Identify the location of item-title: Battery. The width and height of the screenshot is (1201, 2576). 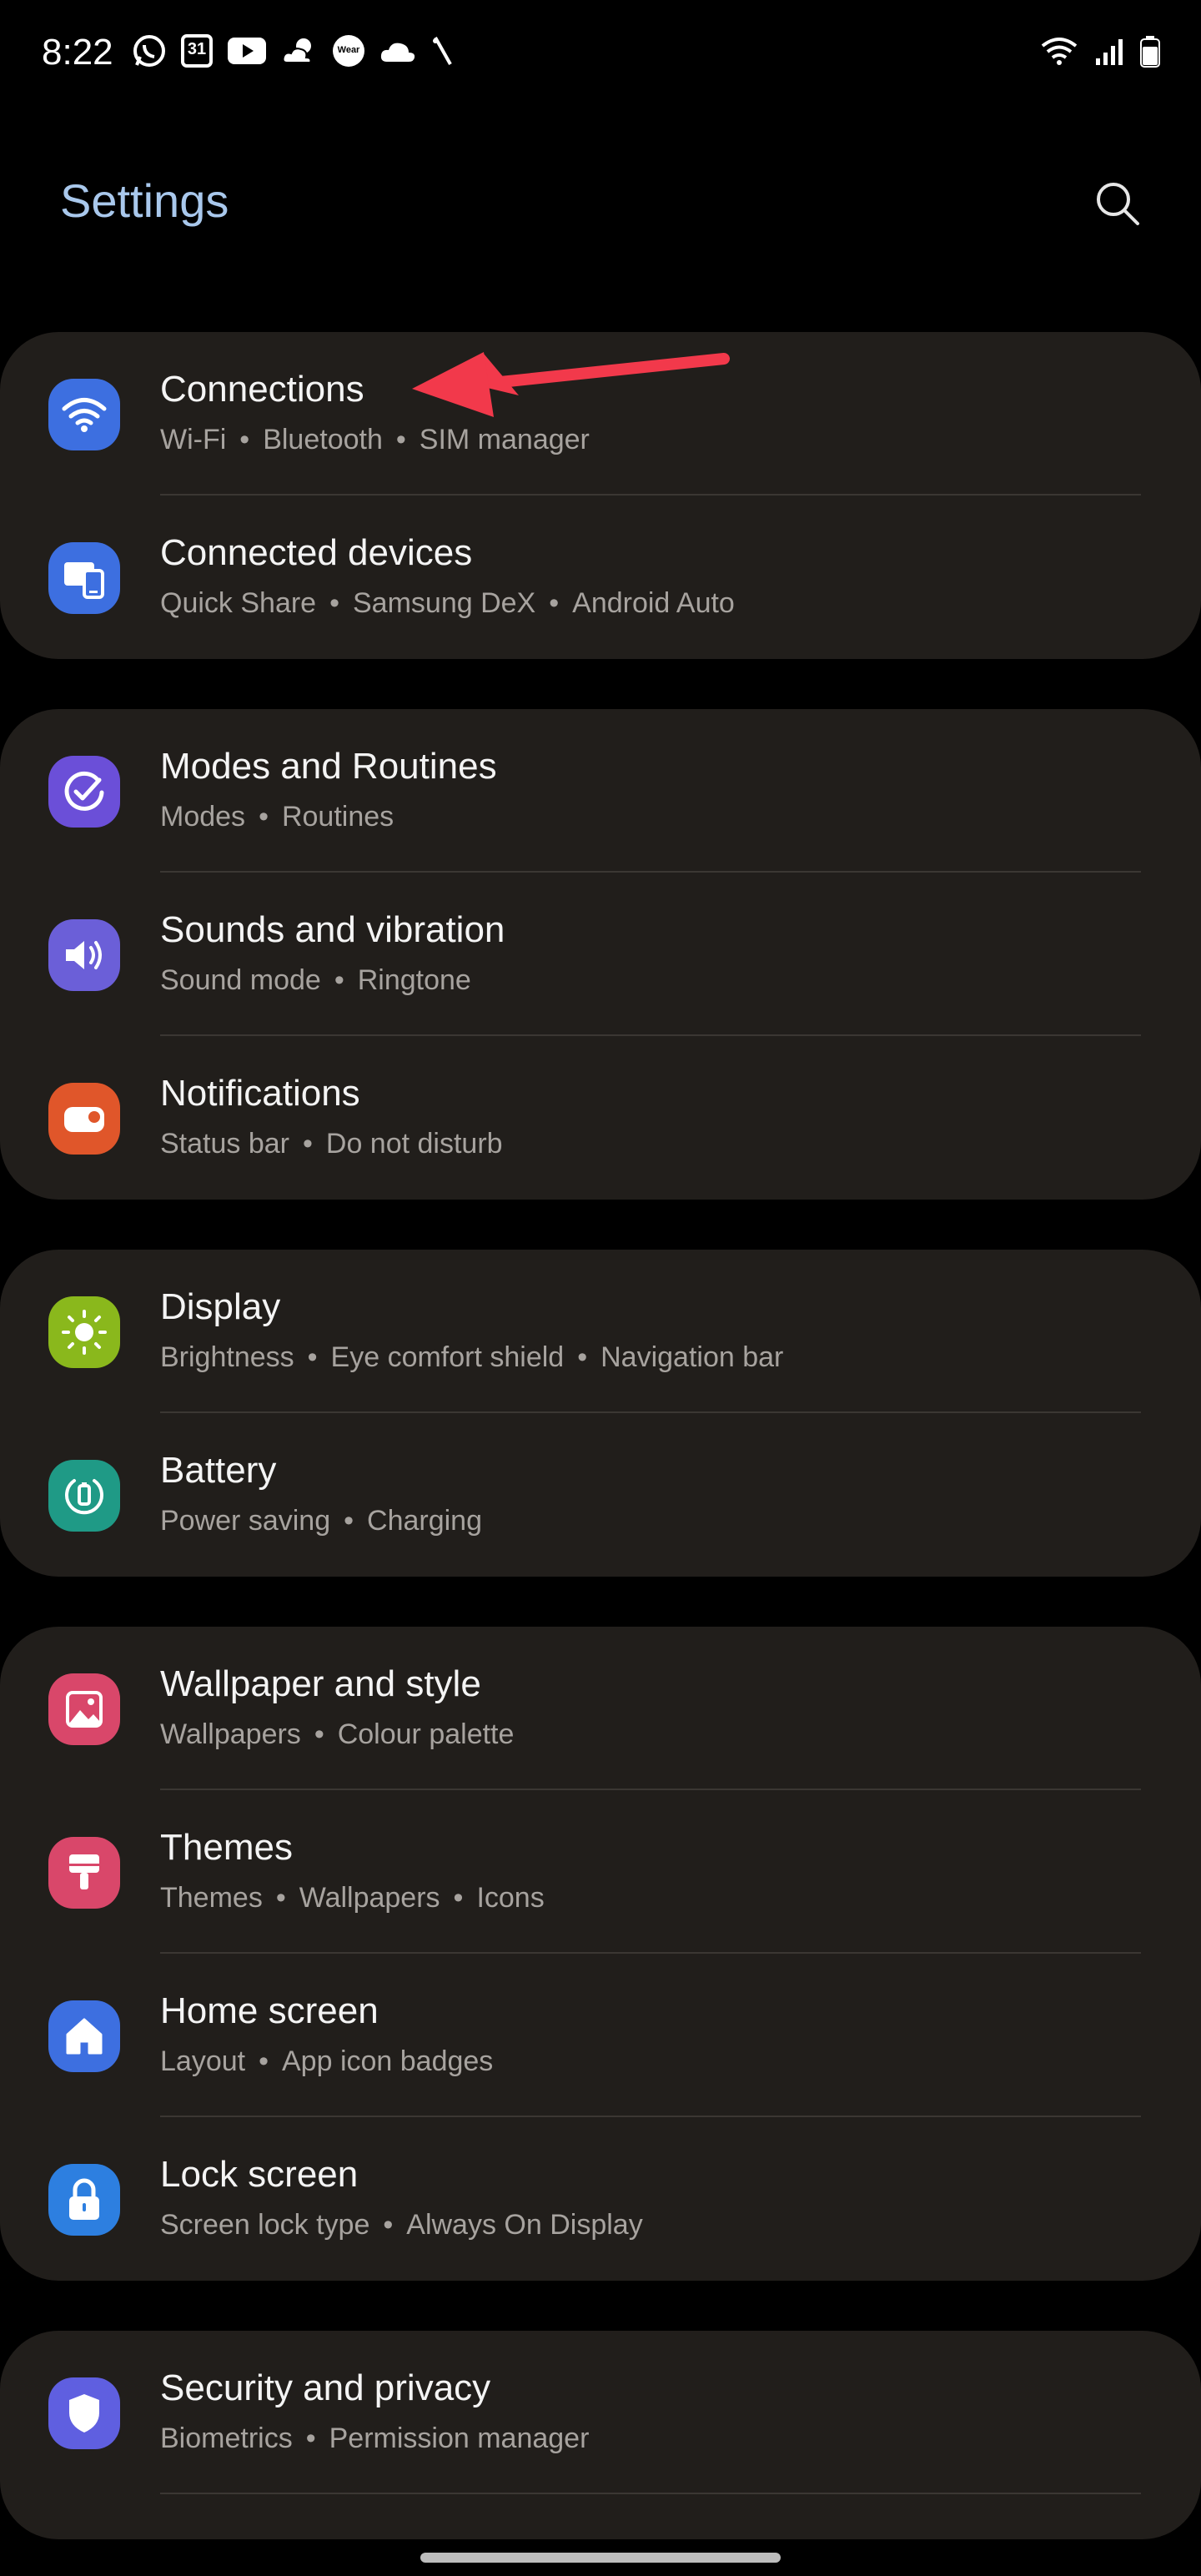
(219, 1470).